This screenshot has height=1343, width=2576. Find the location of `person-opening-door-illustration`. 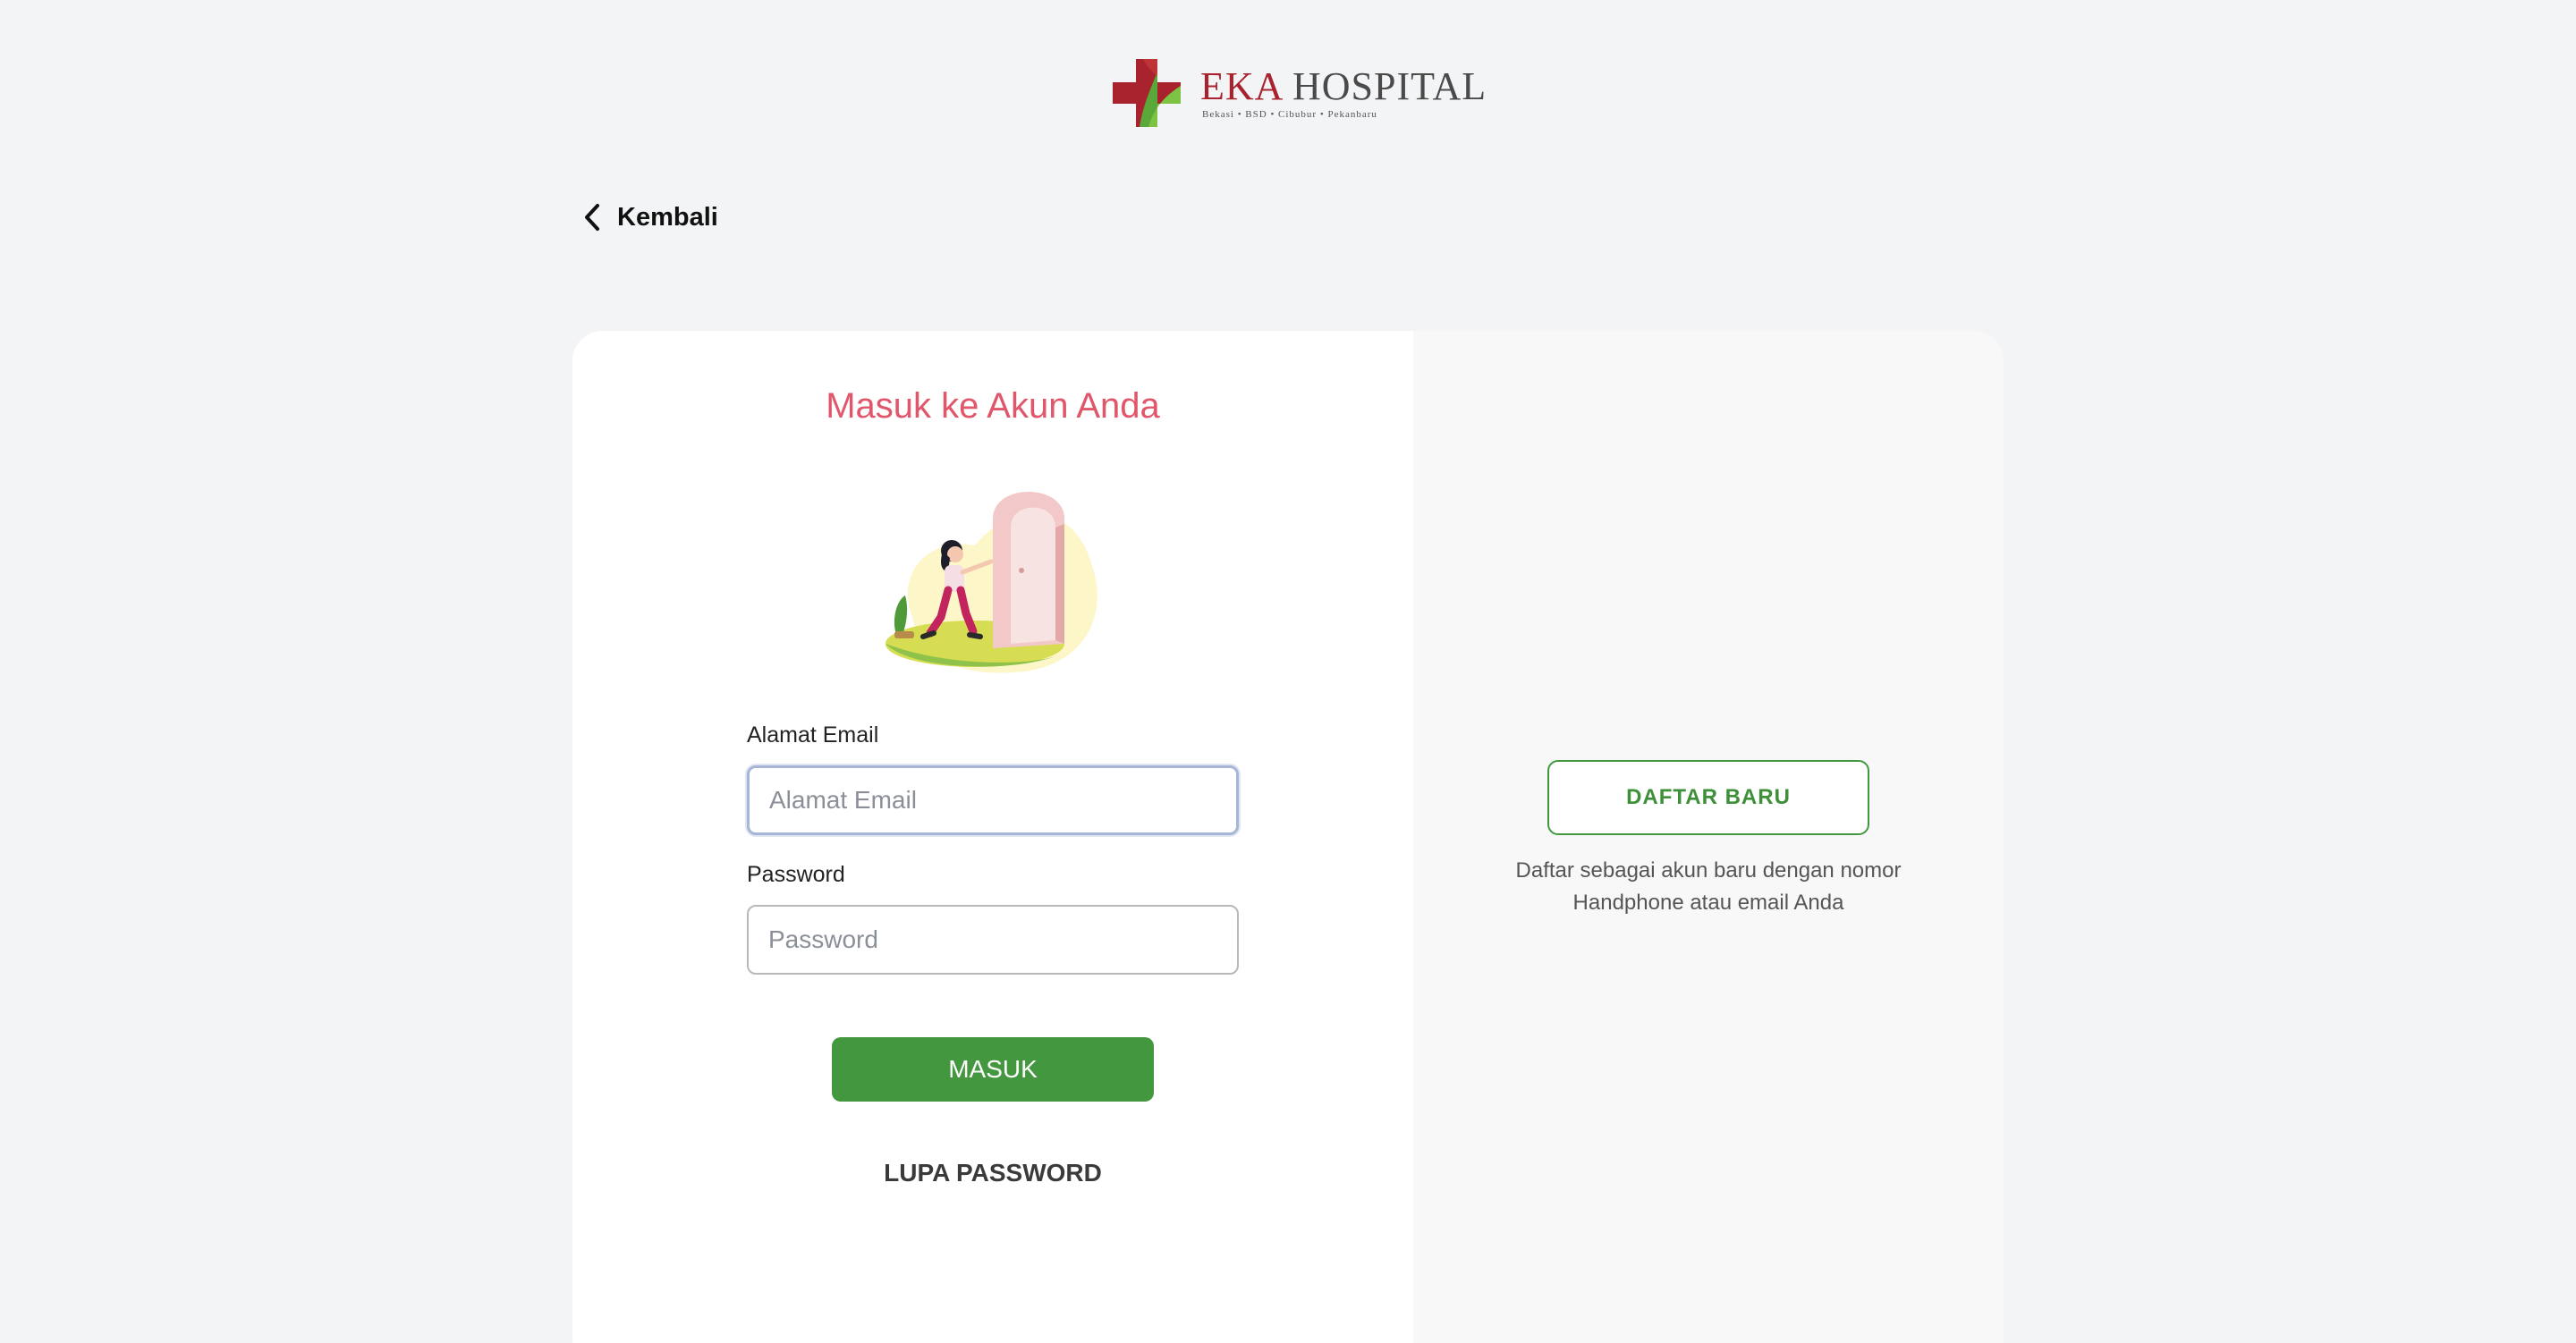

person-opening-door-illustration is located at coordinates (991, 582).